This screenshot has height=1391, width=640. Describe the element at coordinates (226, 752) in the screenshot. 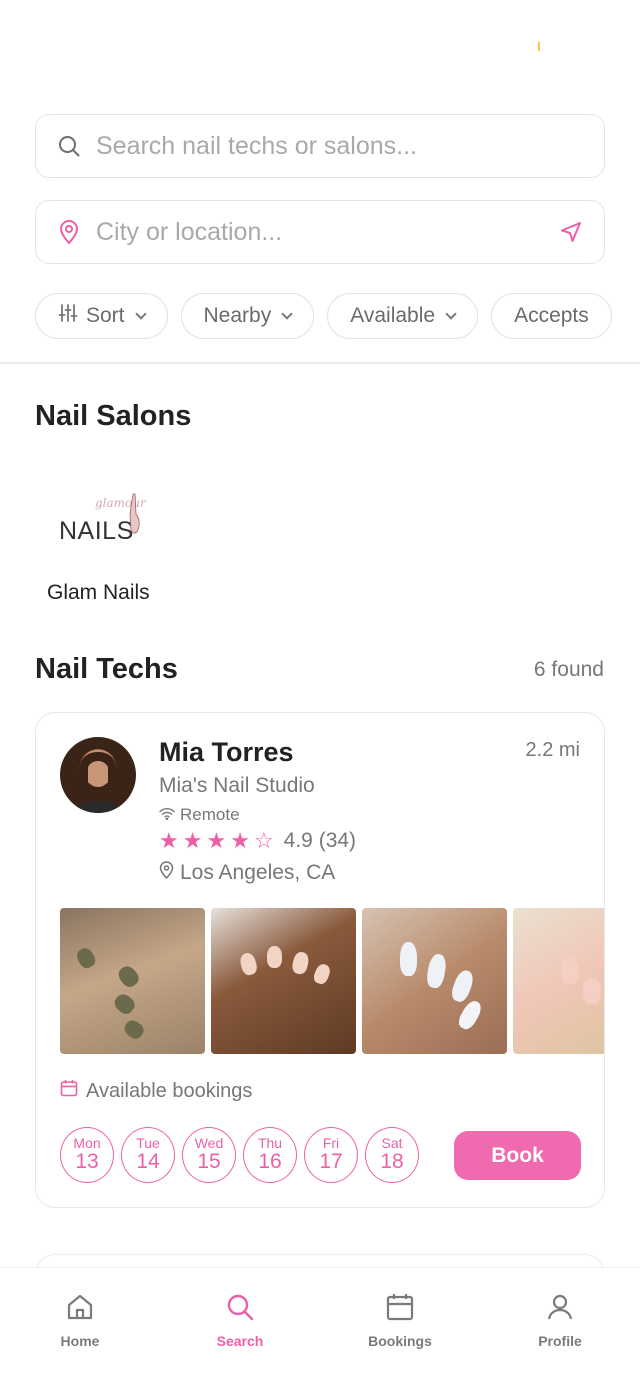

I see `tech-name: Mia Torres` at that location.